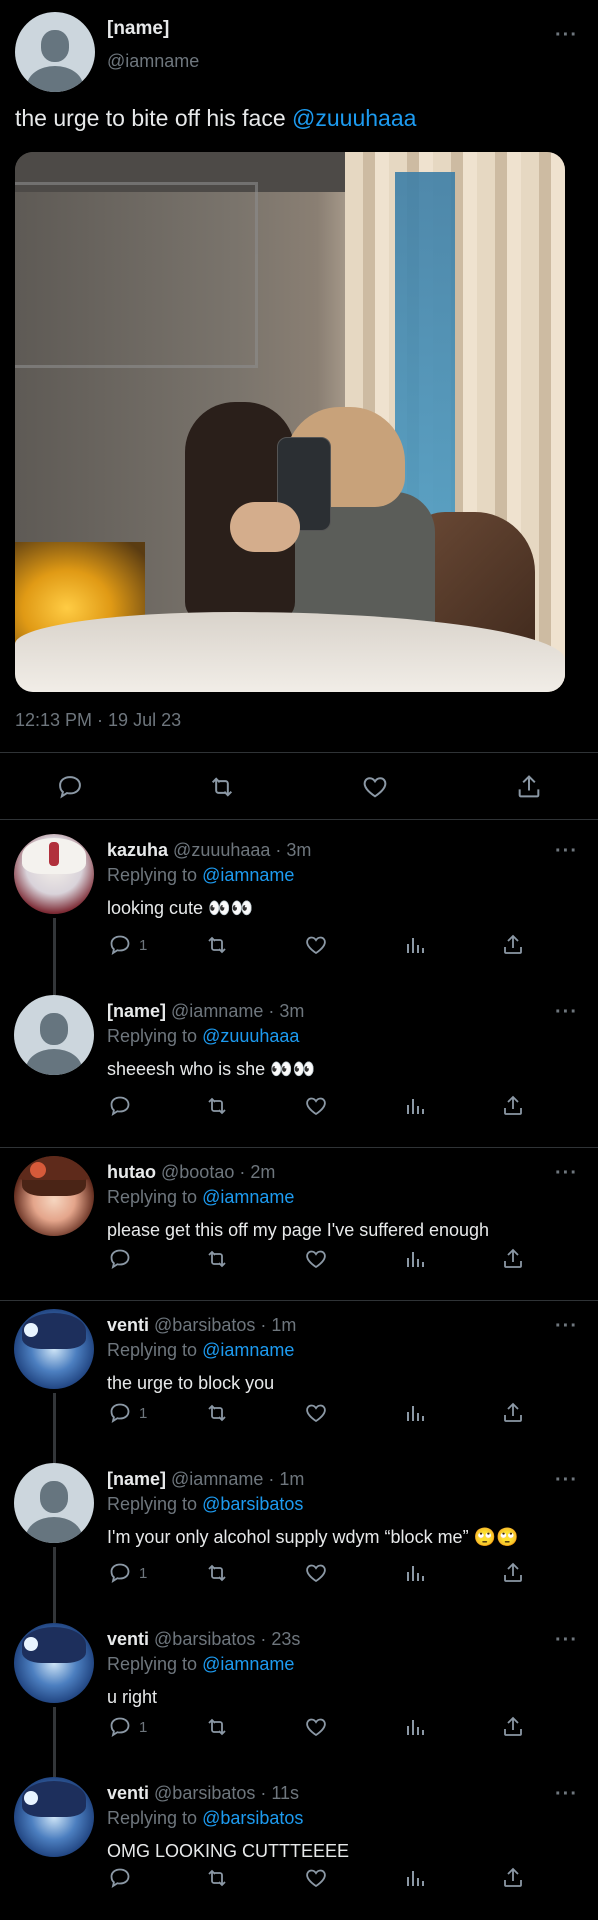 The height and width of the screenshot is (1920, 598). Describe the element at coordinates (138, 29) in the screenshot. I see `author-display-name: [name]` at that location.